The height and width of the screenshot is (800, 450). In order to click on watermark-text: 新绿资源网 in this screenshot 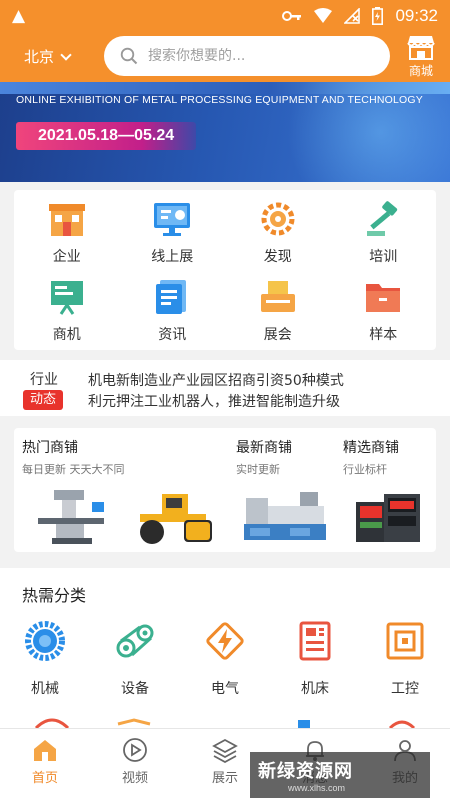, I will do `click(305, 771)`.